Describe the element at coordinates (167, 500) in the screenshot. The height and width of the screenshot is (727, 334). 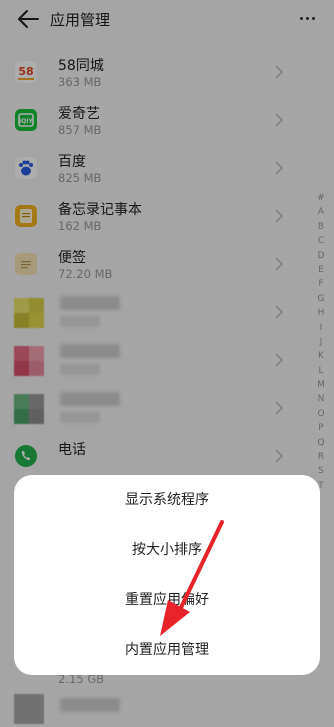
I see `show-system-apps-option: 显示系统程序` at that location.